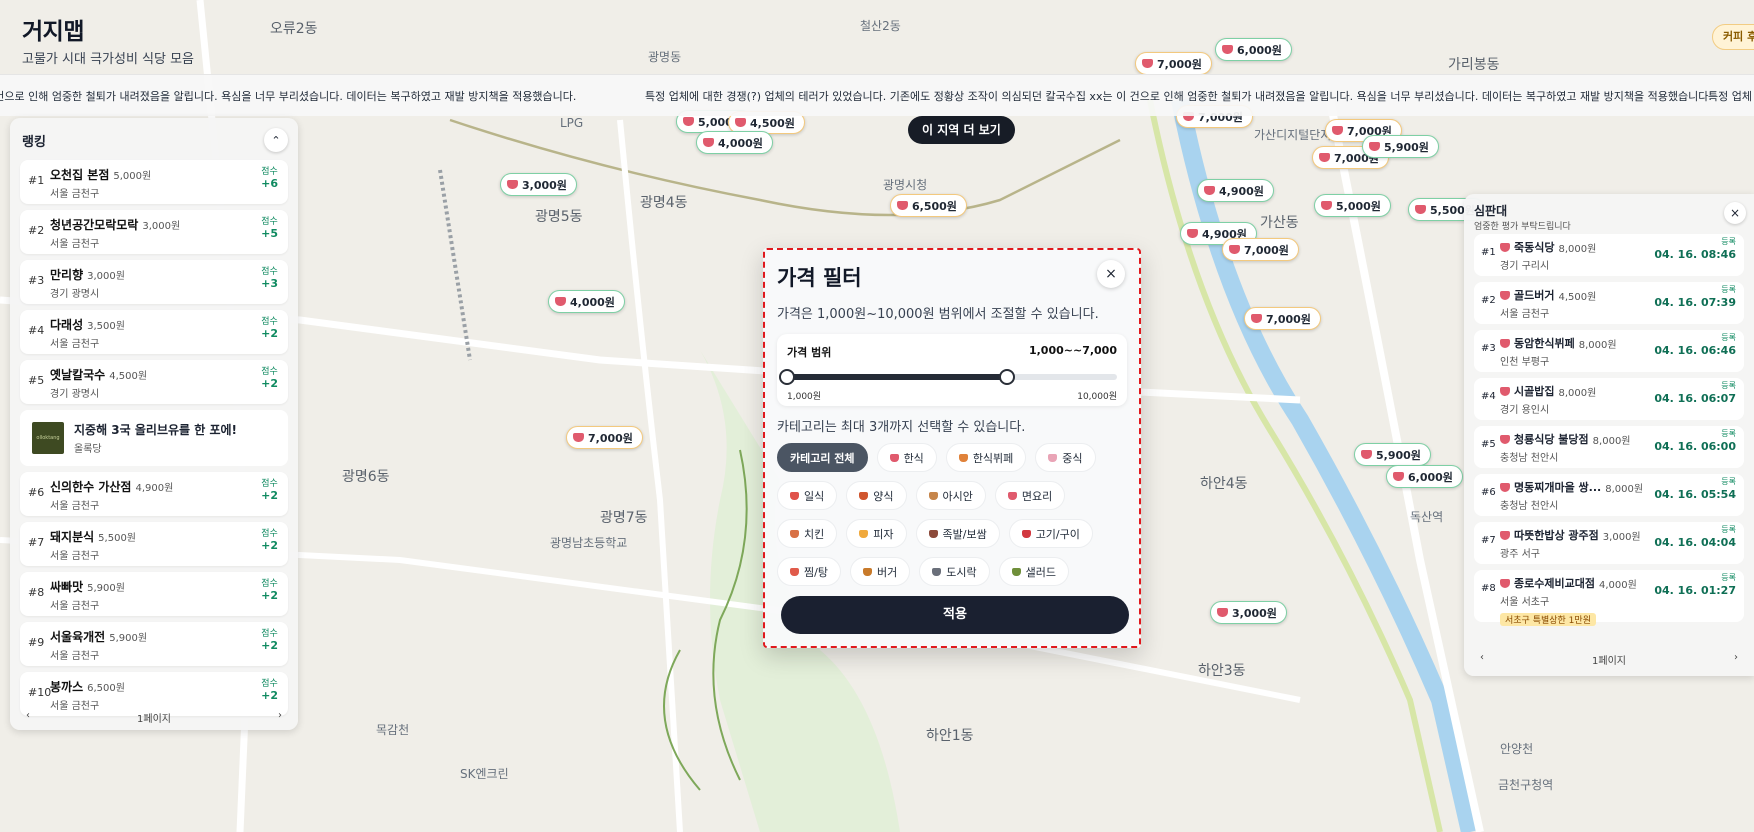 The width and height of the screenshot is (1754, 832). What do you see at coordinates (1006, 377) in the screenshot?
I see `slider-max-handle` at bounding box center [1006, 377].